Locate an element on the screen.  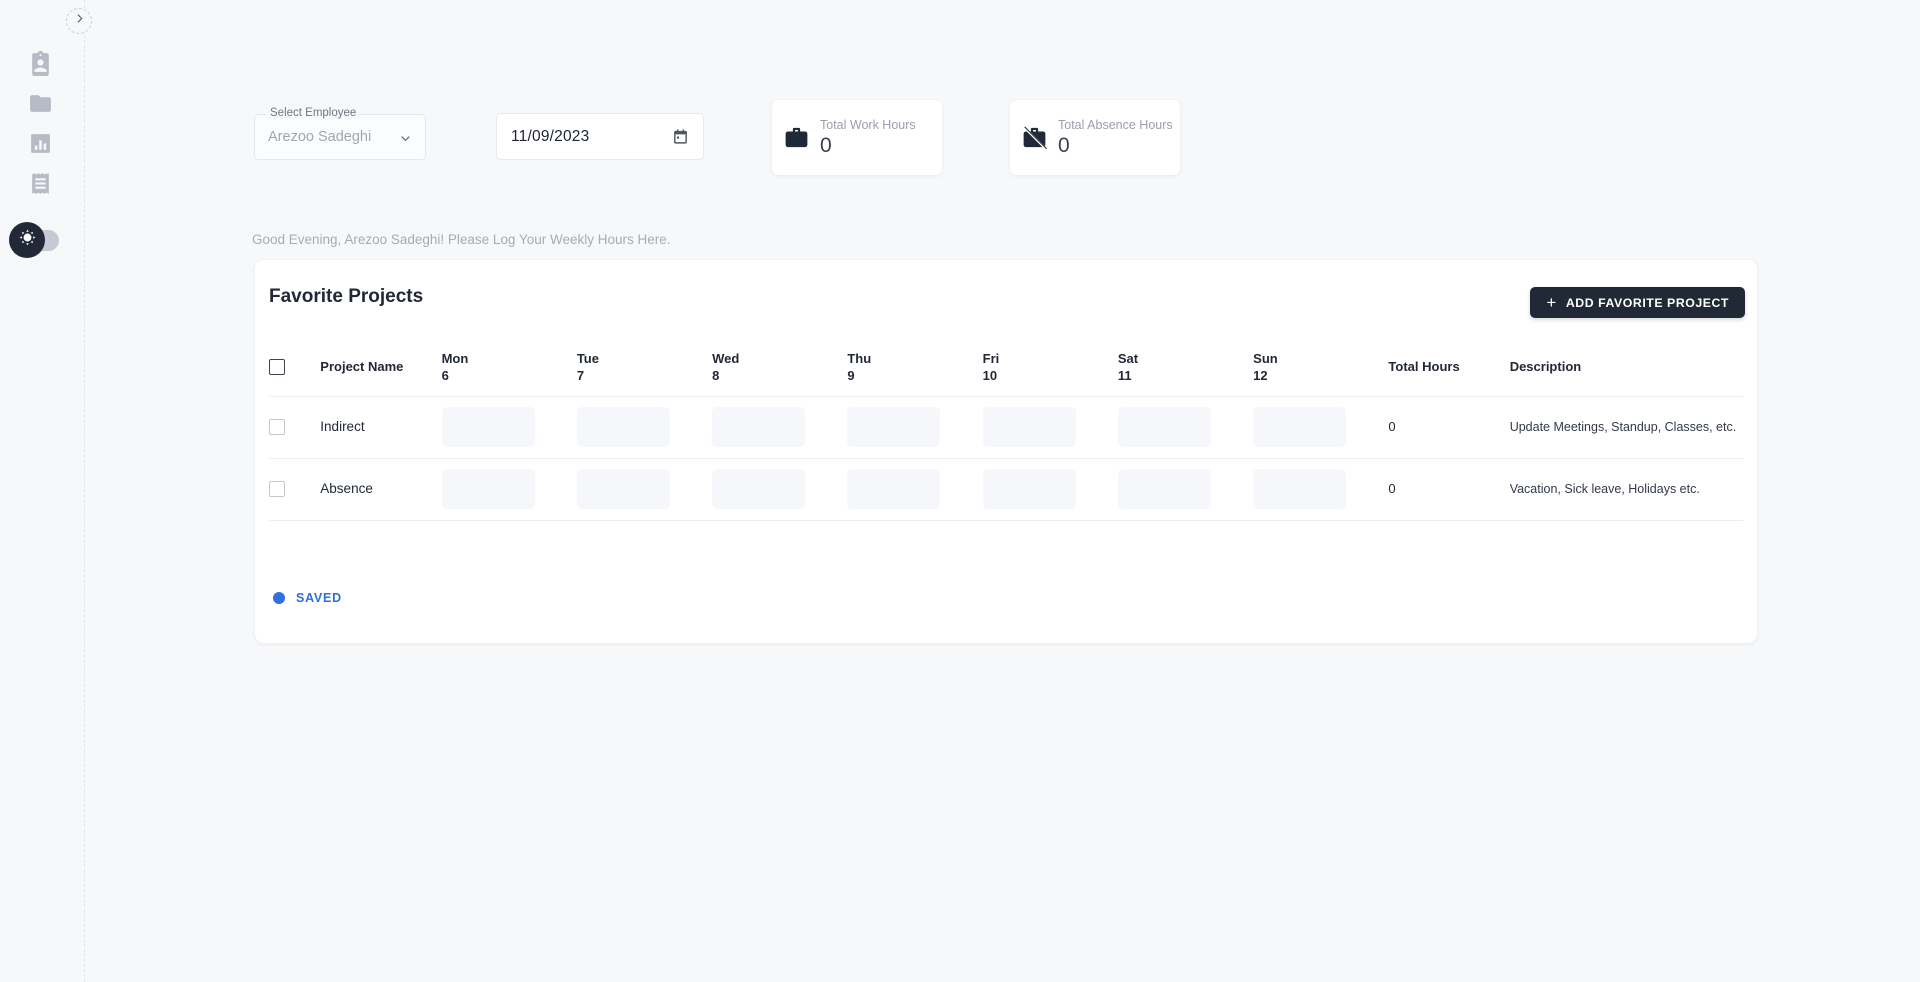
row-description: Vacation, Sick leave, Holidays etc. is located at coordinates (1604, 488).